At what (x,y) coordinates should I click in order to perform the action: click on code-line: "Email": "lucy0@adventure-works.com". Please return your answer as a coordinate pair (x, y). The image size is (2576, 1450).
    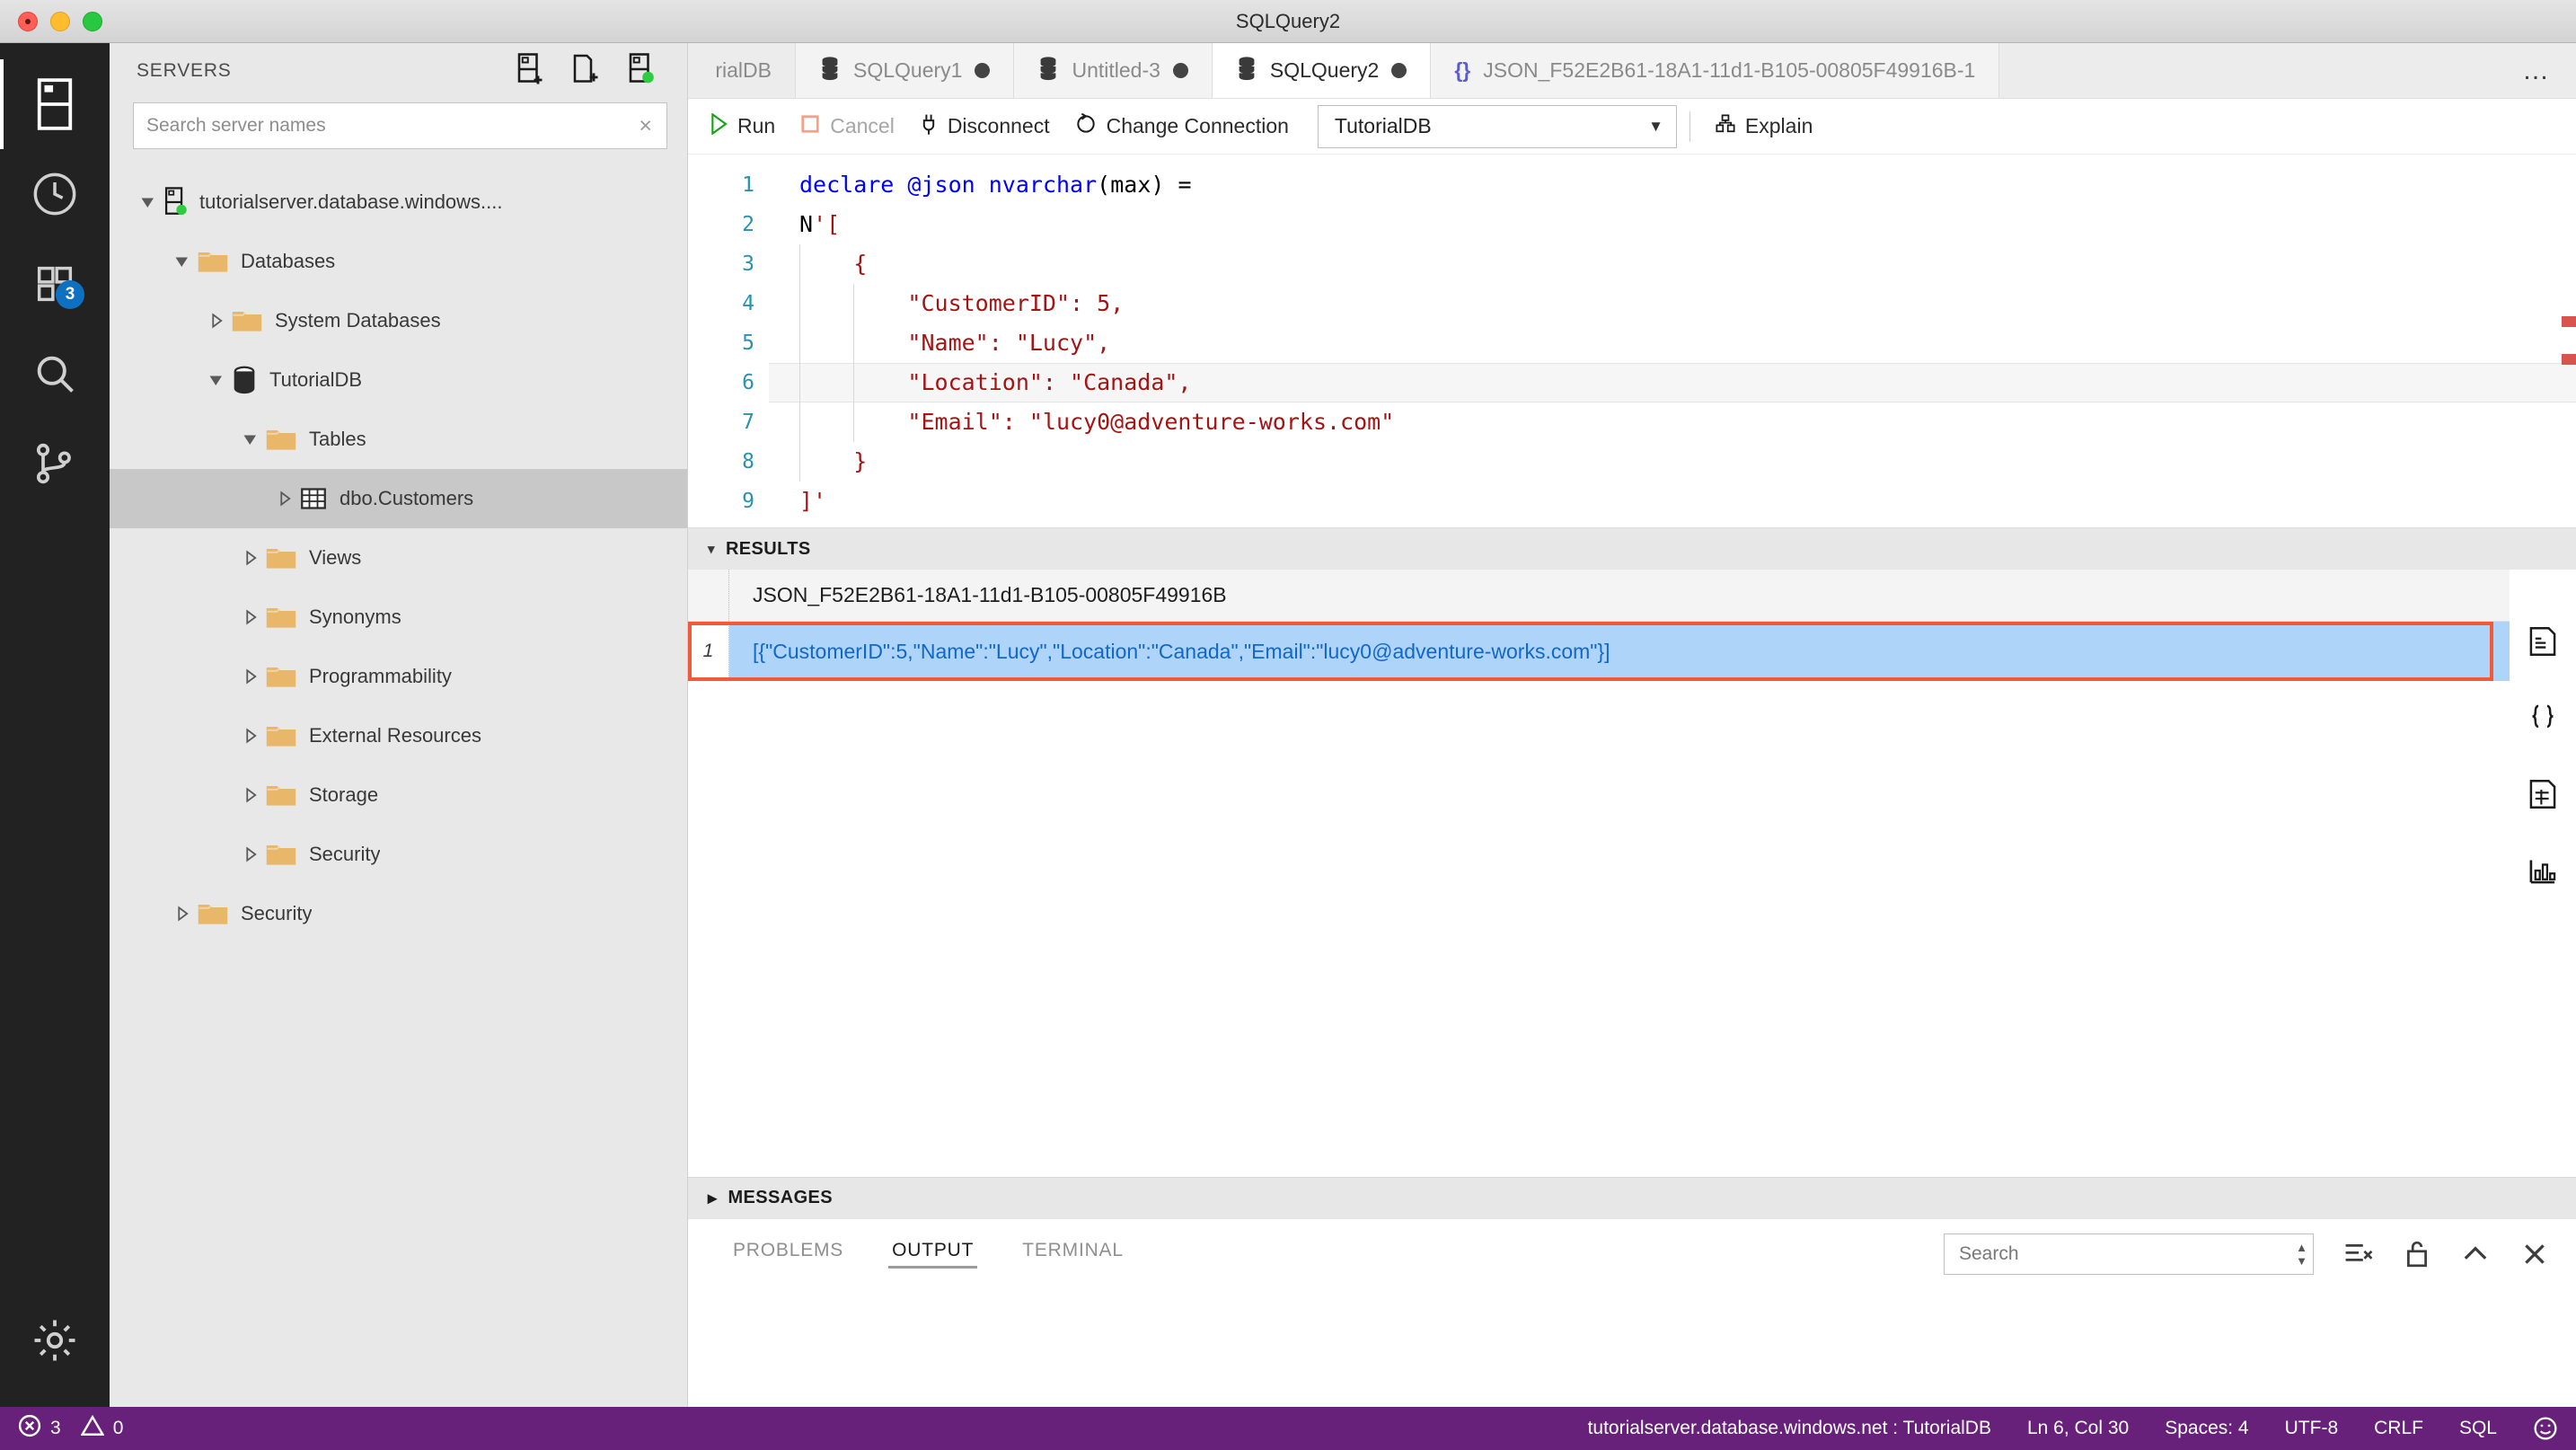
    Looking at the image, I should click on (1672, 422).